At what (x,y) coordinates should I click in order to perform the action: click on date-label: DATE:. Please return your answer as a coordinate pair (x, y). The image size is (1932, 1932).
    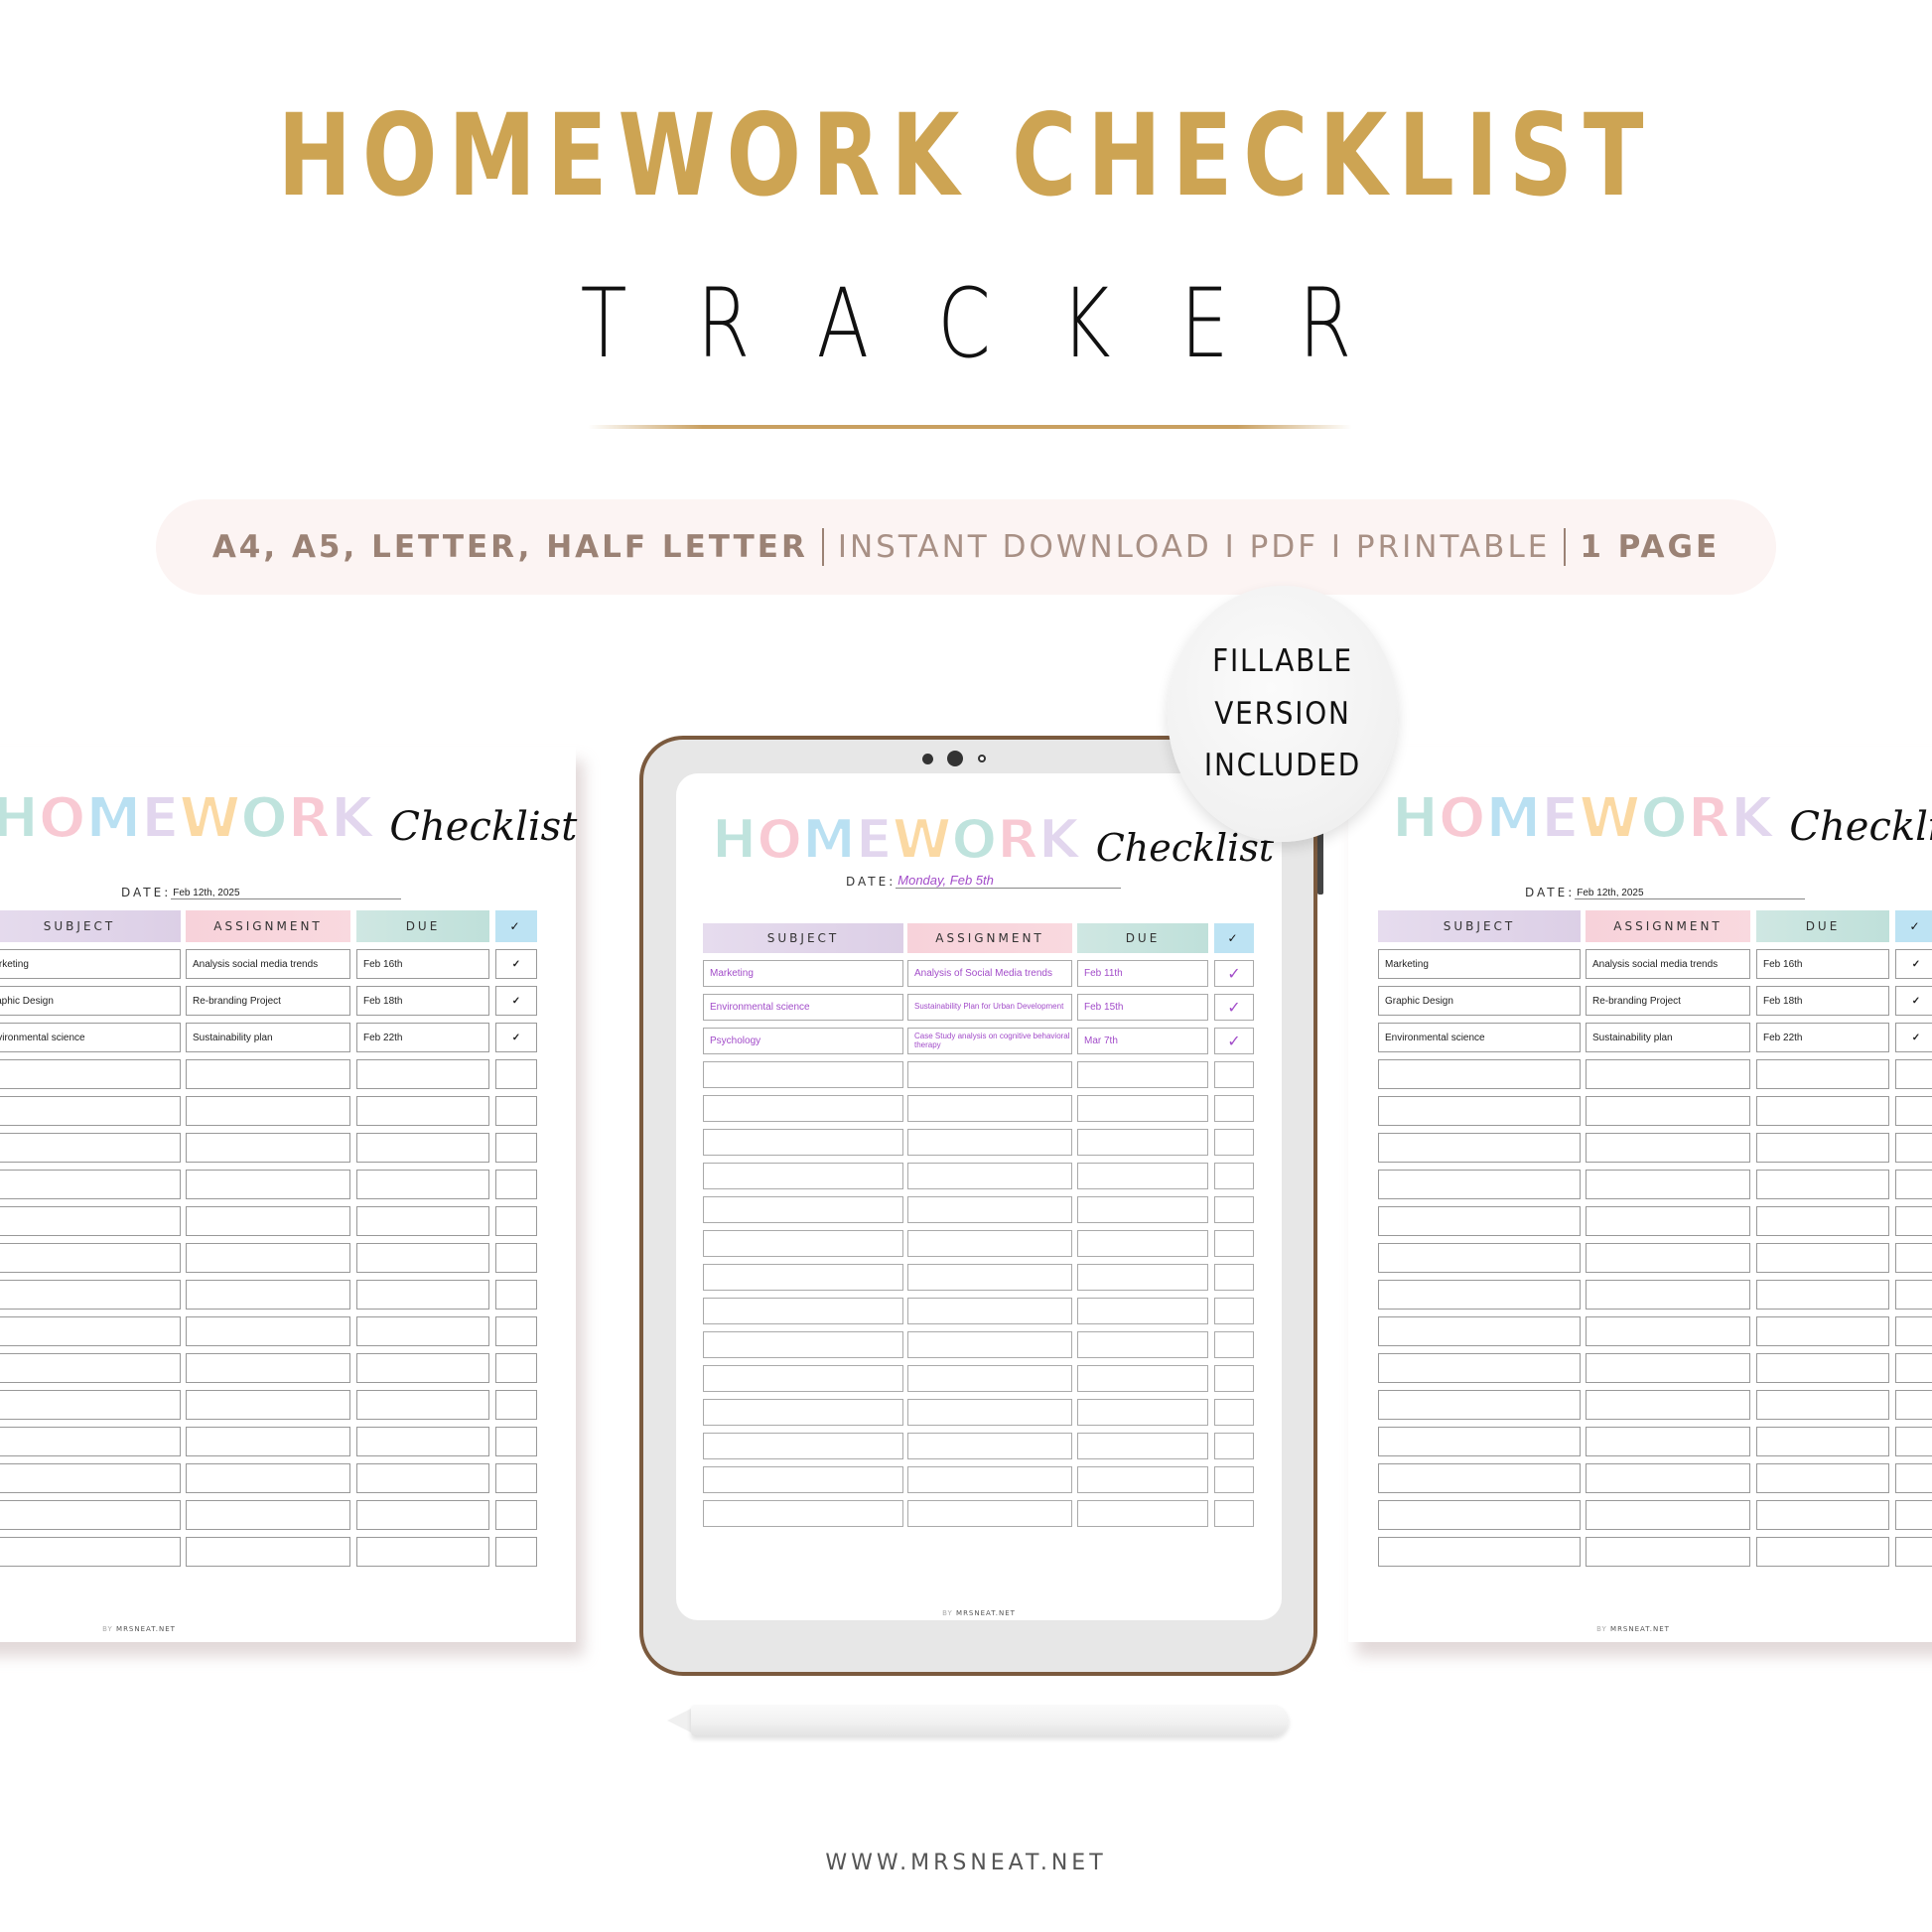
    Looking at the image, I should click on (1550, 893).